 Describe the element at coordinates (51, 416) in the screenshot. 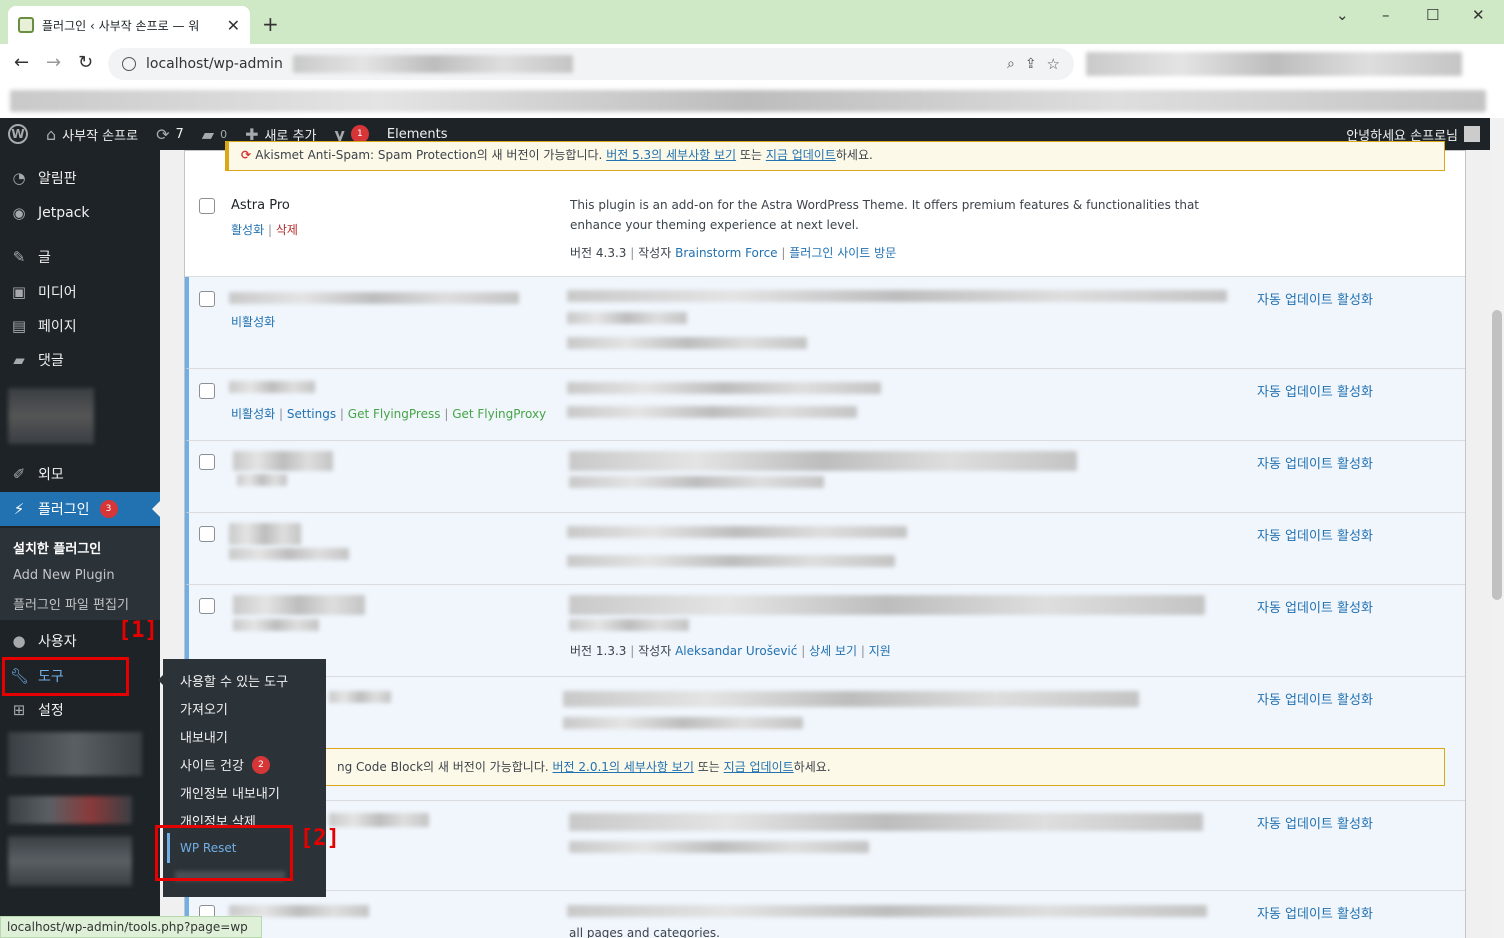

I see `menu-redacted` at that location.